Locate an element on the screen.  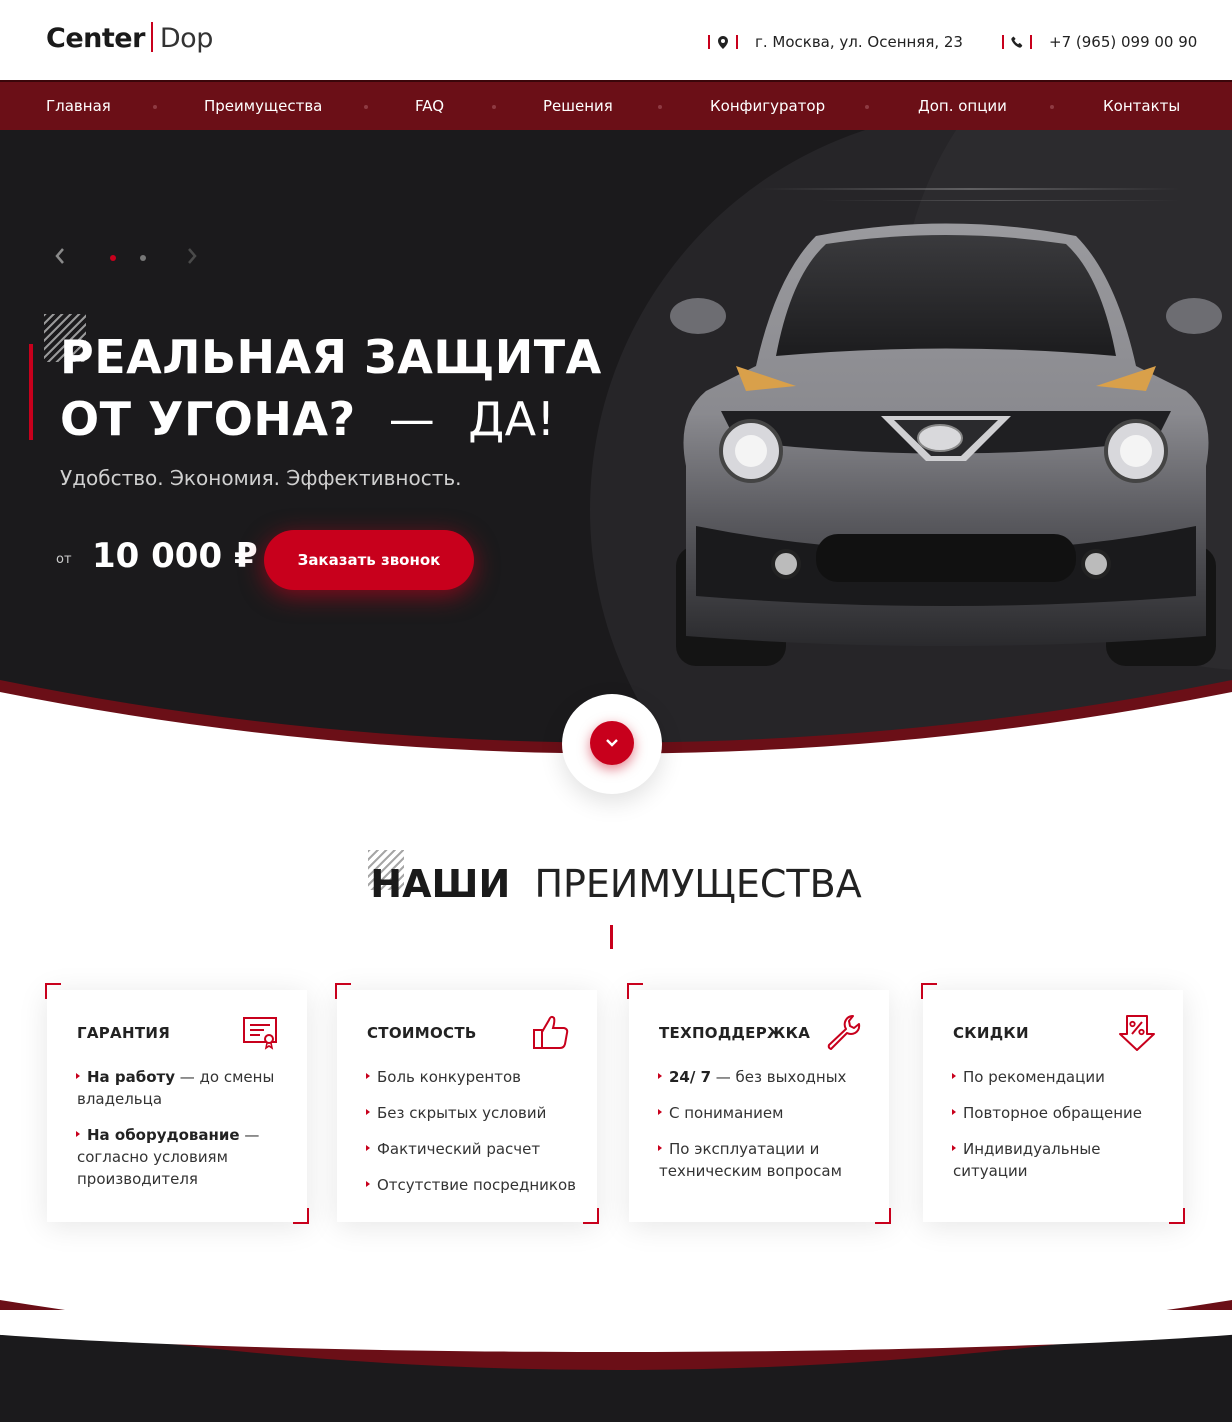
discount-icon is located at coordinates (1137, 1033).